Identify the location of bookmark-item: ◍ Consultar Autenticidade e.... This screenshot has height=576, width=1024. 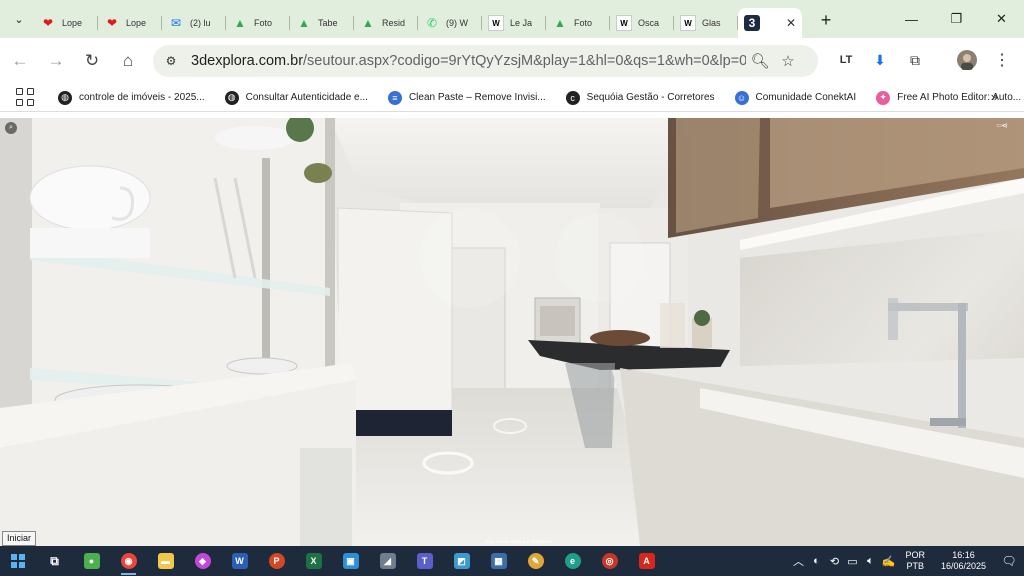
(296, 97).